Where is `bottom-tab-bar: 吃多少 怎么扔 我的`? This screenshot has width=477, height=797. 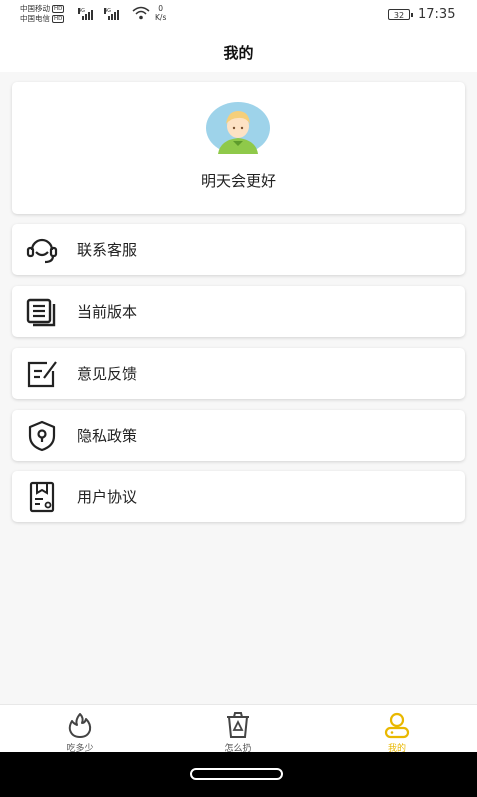
bottom-tab-bar: 吃多少 怎么扔 我的 is located at coordinates (238, 729).